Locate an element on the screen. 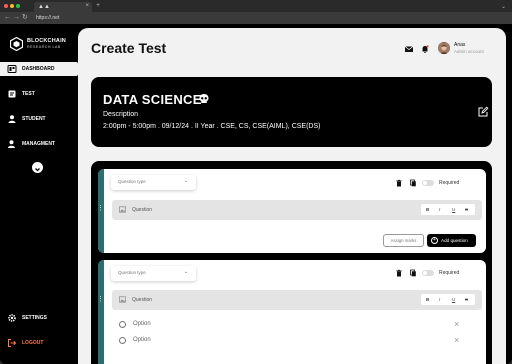 This screenshot has width=512, height=364. back-icon: ← is located at coordinates (7, 18).